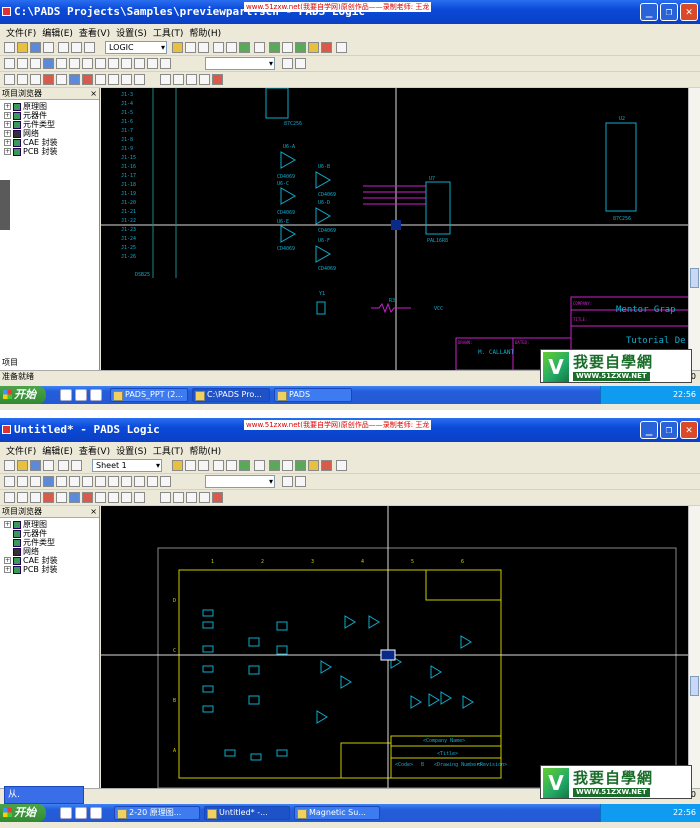 Image resolution: width=700 pixels, height=828 pixels. What do you see at coordinates (48, 497) in the screenshot?
I see `delete-icon` at bounding box center [48, 497].